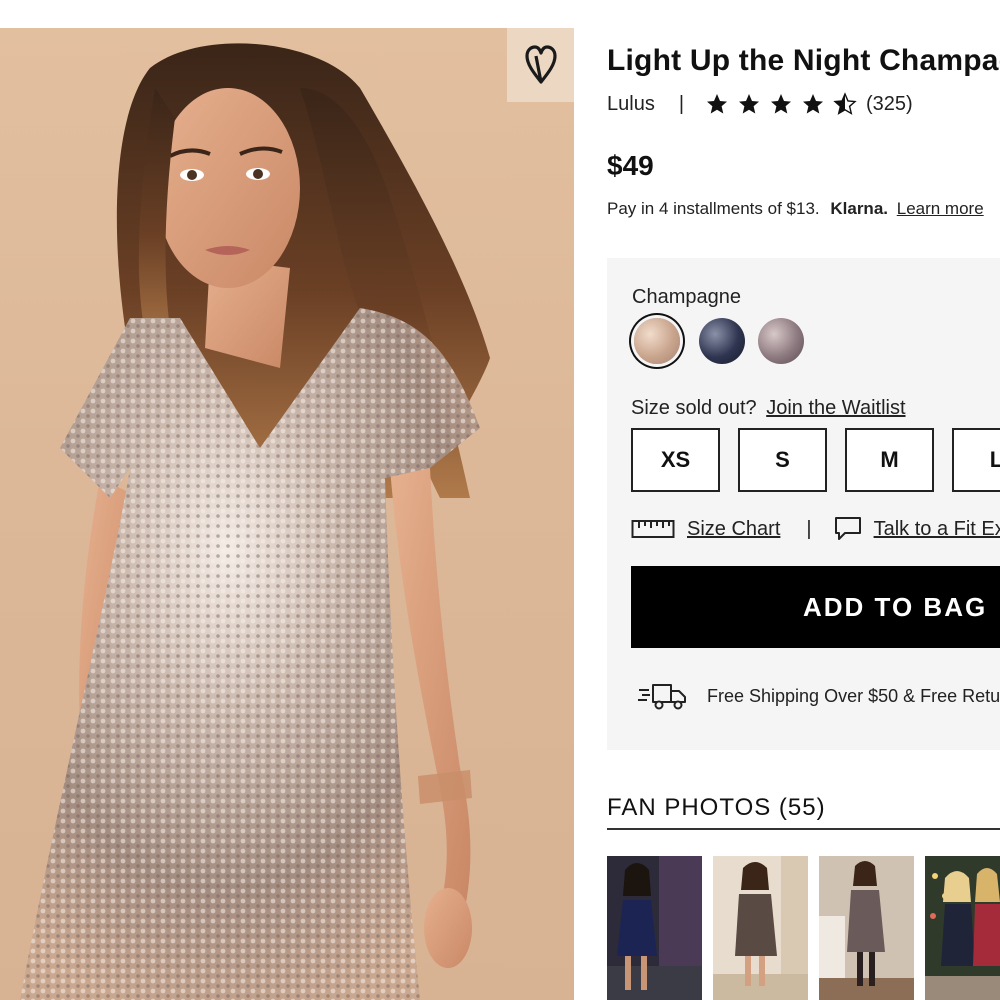  Describe the element at coordinates (803, 829) in the screenshot. I see `divider` at that location.